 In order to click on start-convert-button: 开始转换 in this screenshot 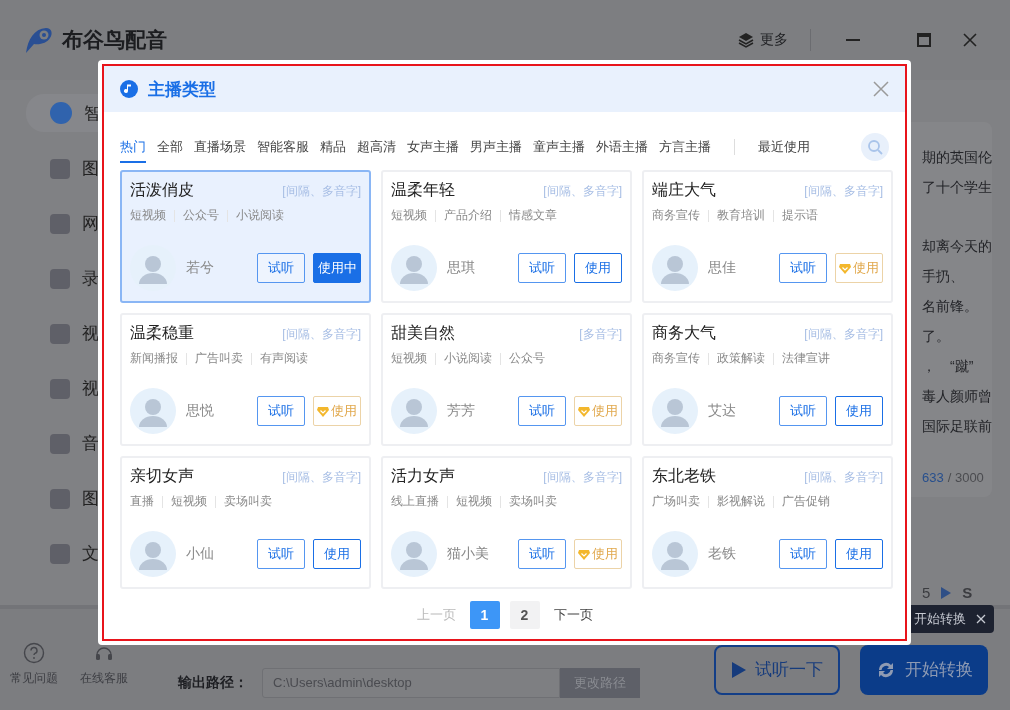, I will do `click(924, 669)`.